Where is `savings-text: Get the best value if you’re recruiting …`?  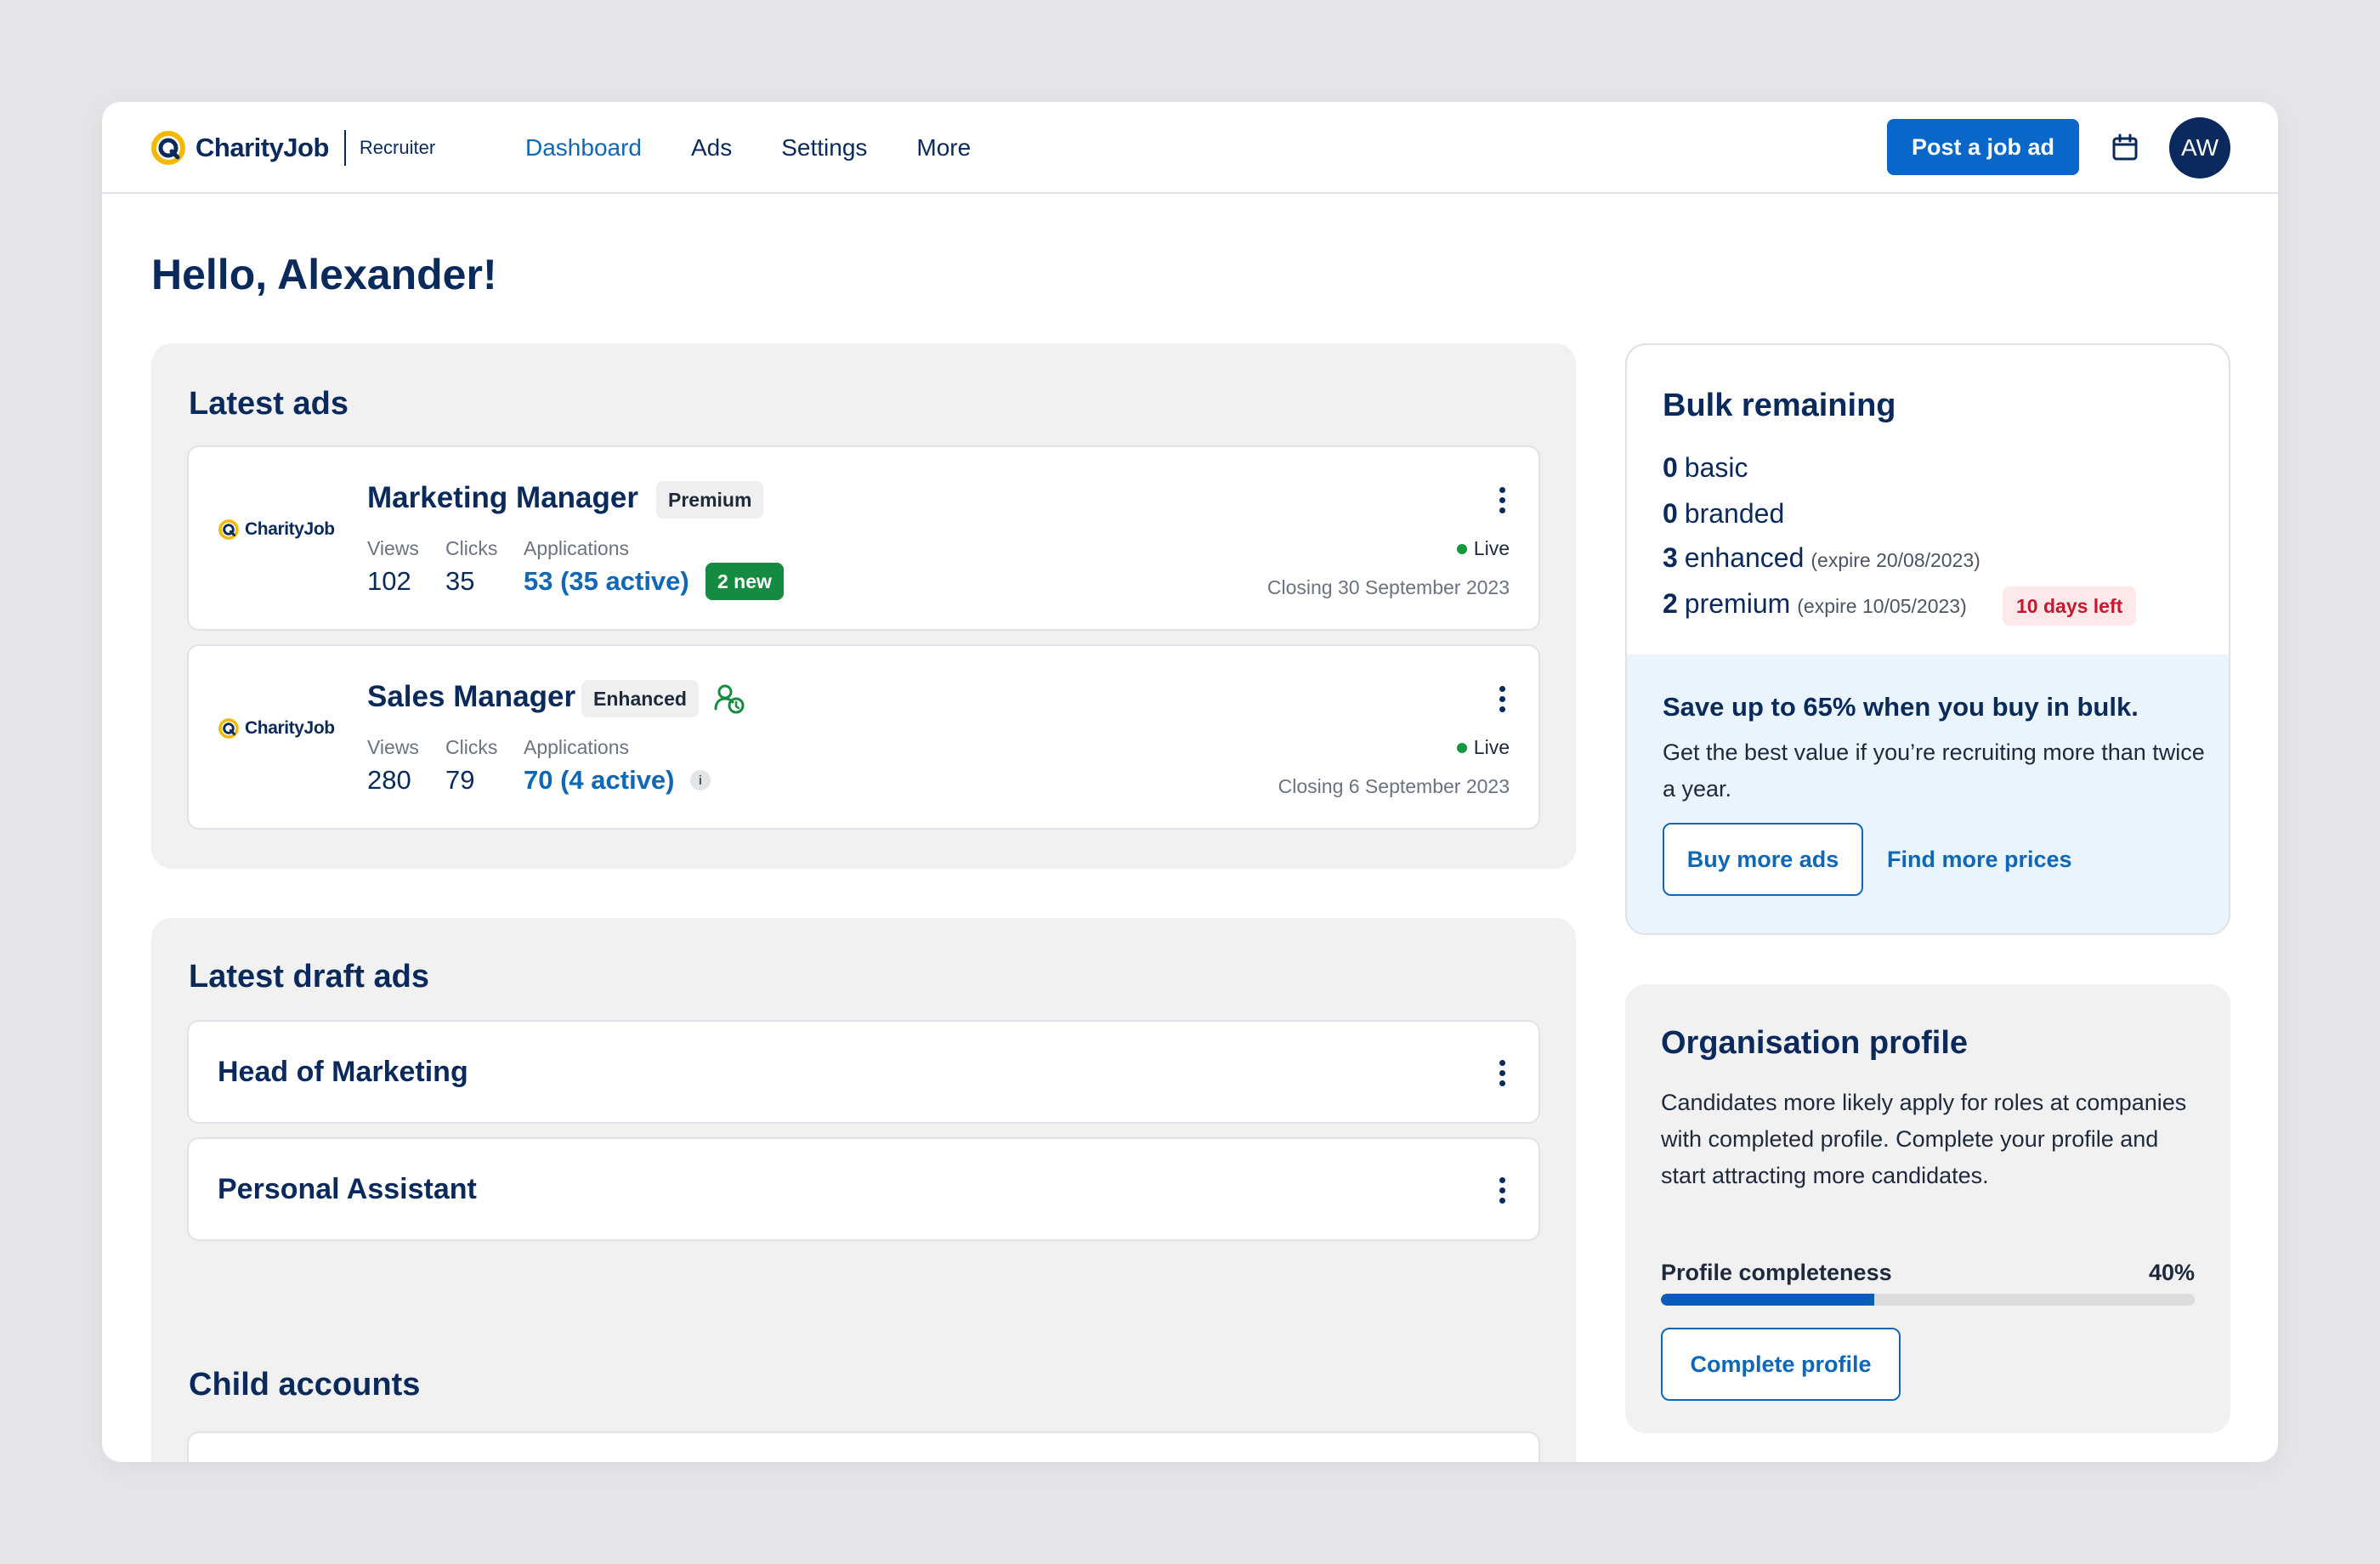
savings-text: Get the best value if you’re recruiting … is located at coordinates (1934, 771).